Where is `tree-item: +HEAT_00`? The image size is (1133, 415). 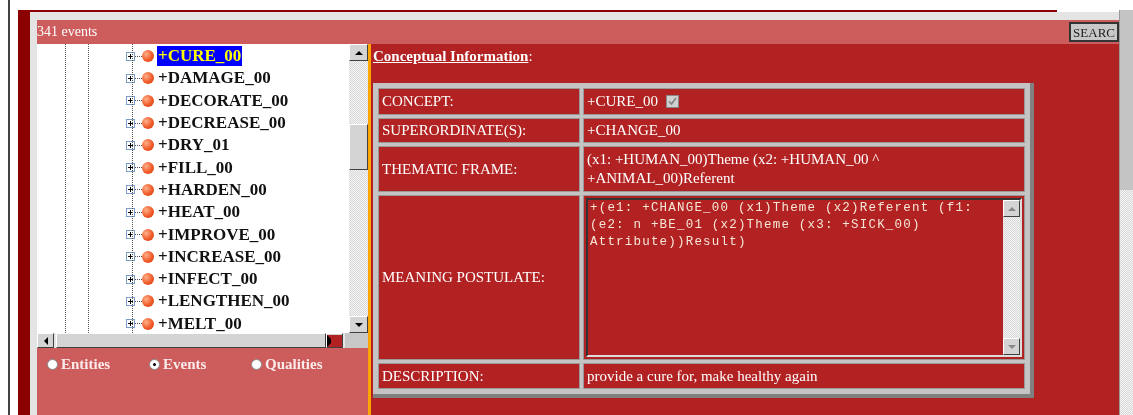 tree-item: +HEAT_00 is located at coordinates (199, 212).